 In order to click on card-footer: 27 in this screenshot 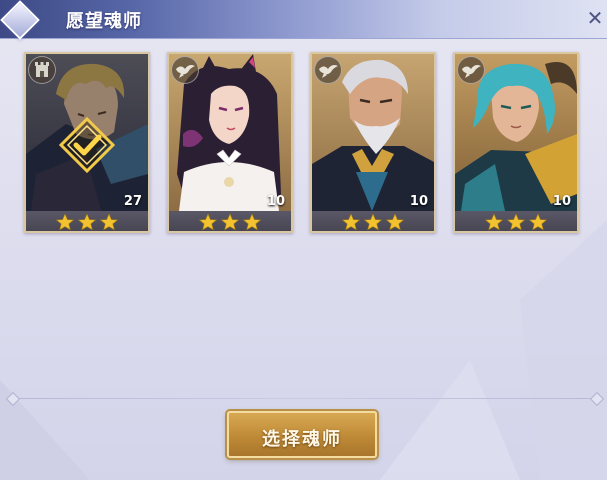, I will do `click(87, 212)`.